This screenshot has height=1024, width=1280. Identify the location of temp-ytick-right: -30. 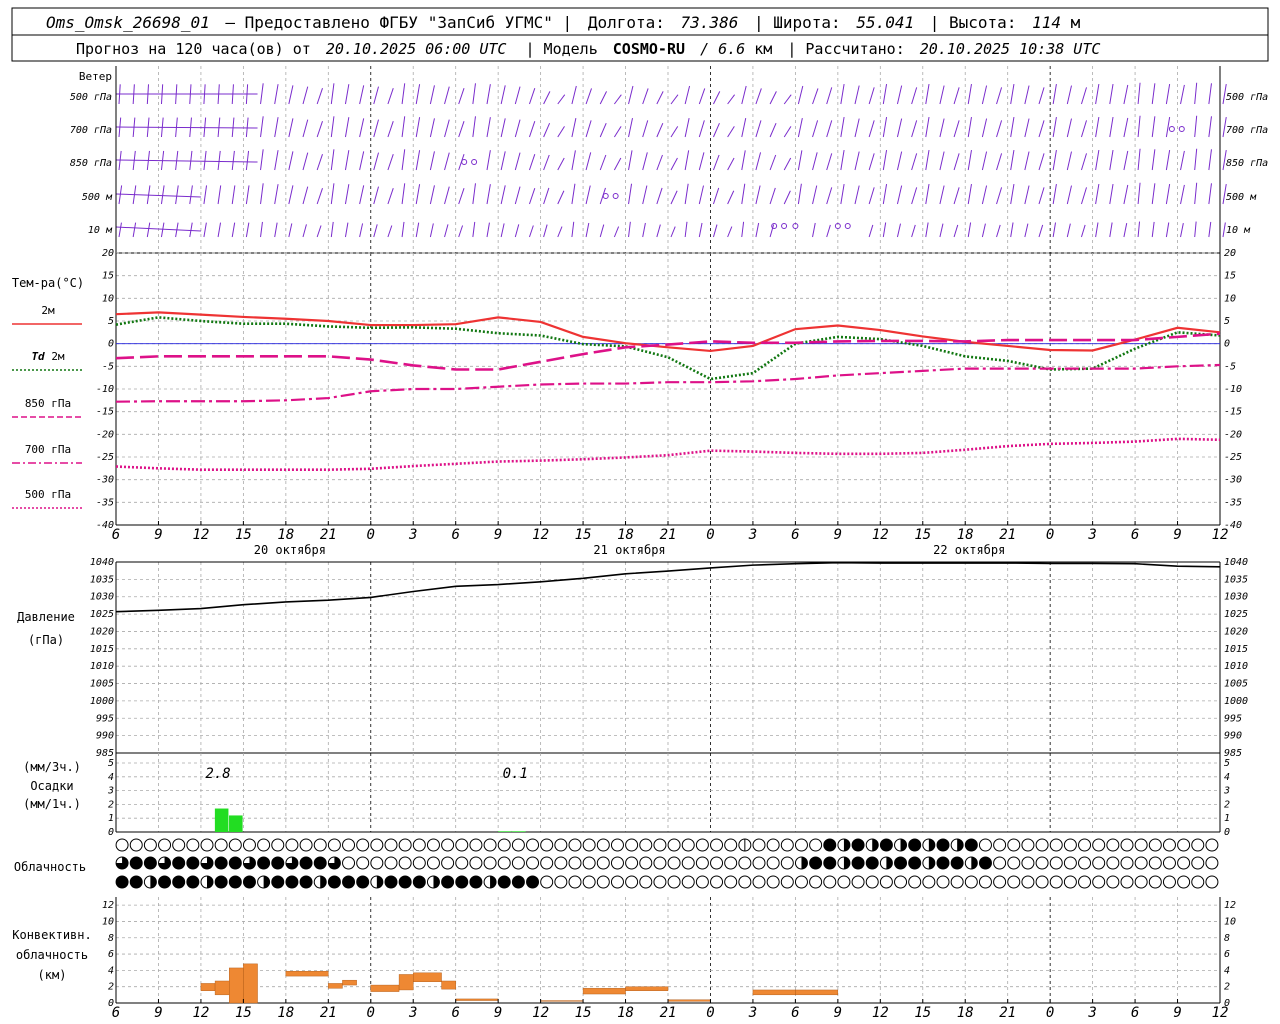
(1233, 480).